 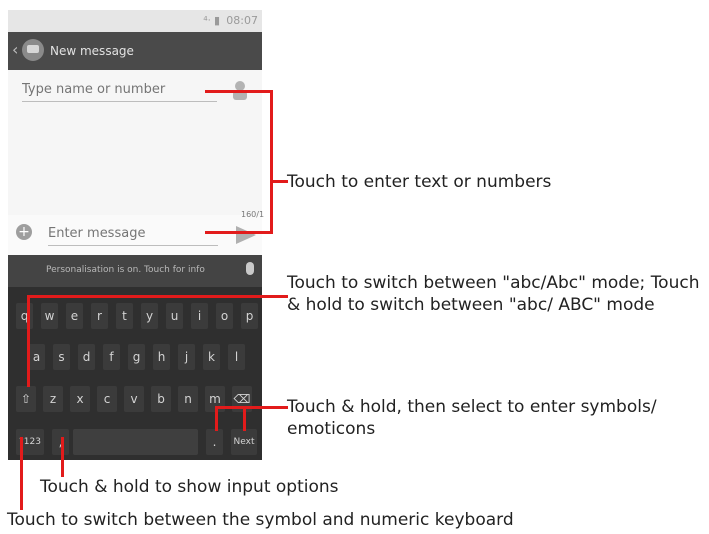 What do you see at coordinates (36, 357) in the screenshot?
I see `key-a: a` at bounding box center [36, 357].